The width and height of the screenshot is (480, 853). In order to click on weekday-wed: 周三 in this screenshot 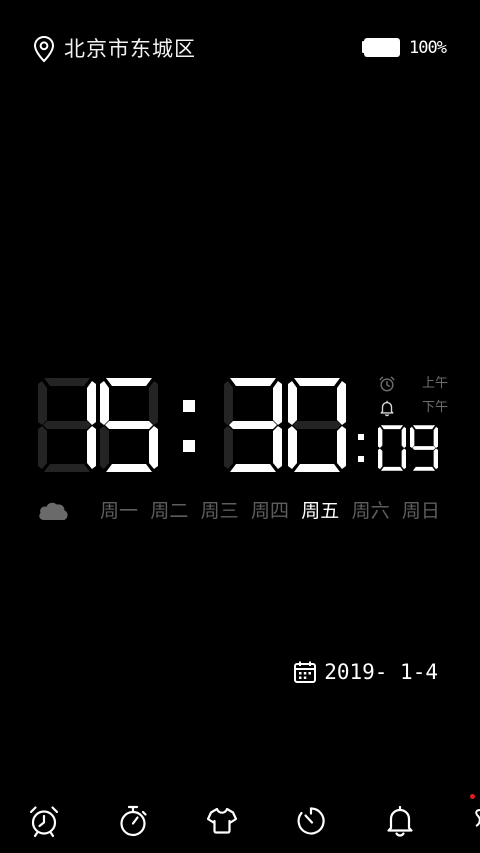, I will do `click(219, 511)`.